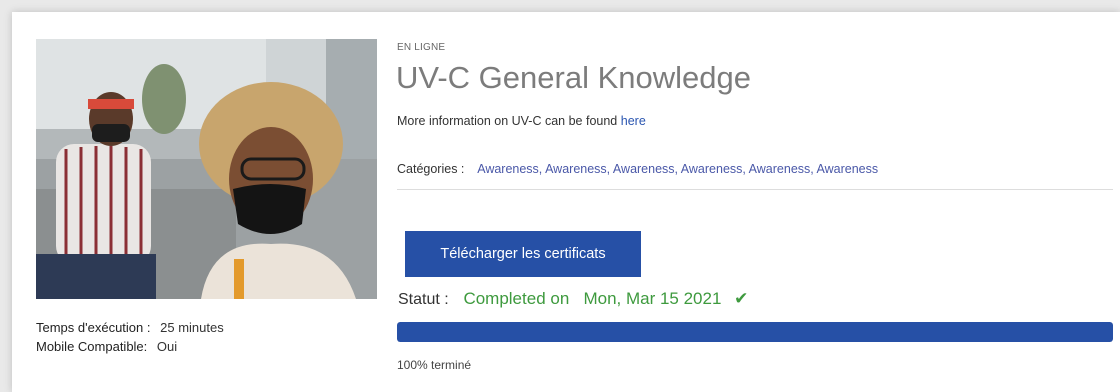 Image resolution: width=1120 pixels, height=392 pixels. Describe the element at coordinates (92, 346) in the screenshot. I see `mobile-label: Mobile Compatible:` at that location.